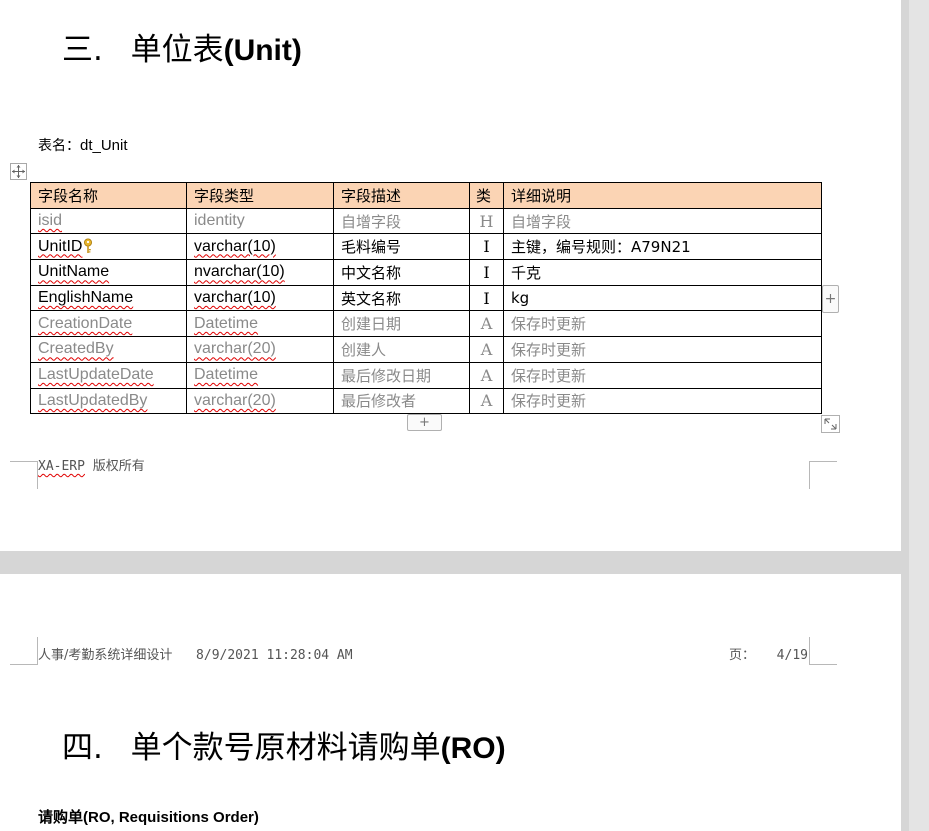 This screenshot has height=831, width=929. I want to click on field-name-cell: LastUpdatedBy, so click(108, 401).